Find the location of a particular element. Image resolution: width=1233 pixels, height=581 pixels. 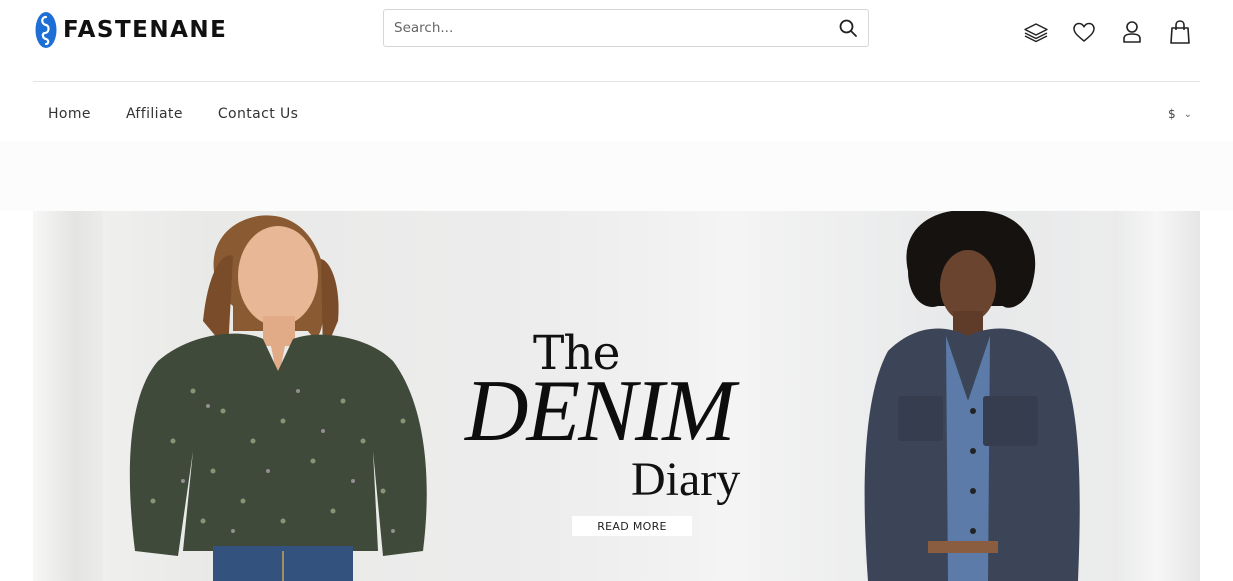

logo: FASTENANE is located at coordinates (130, 30).